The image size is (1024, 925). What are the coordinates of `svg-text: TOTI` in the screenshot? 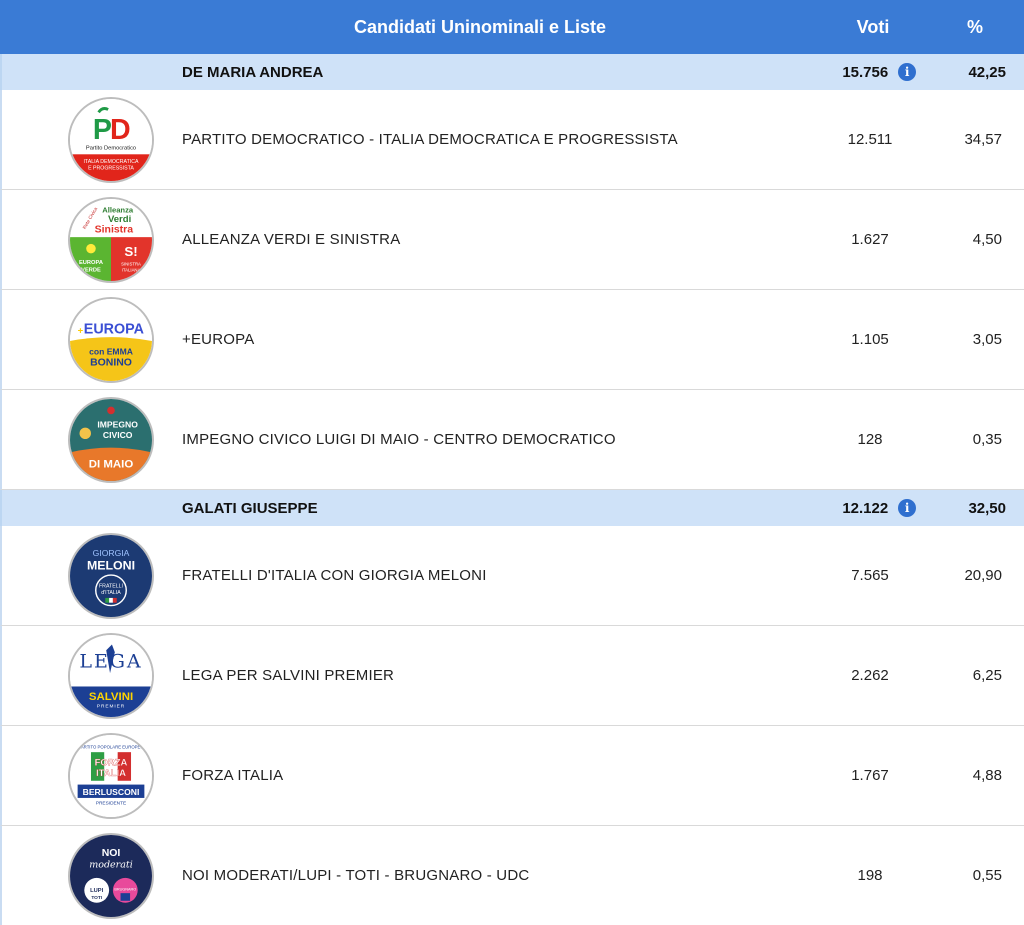 It's located at (96, 897).